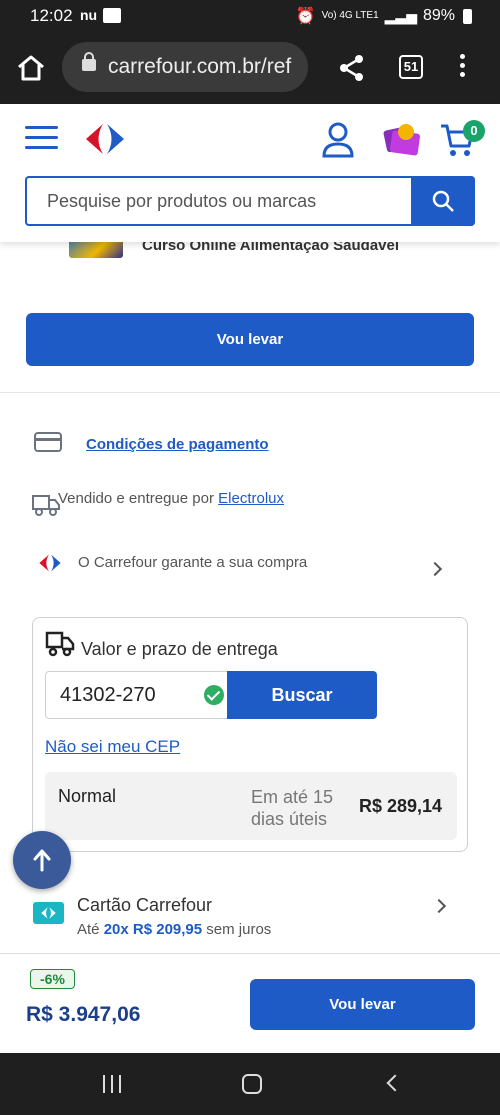 This screenshot has width=500, height=1115. Describe the element at coordinates (112, 15) in the screenshot. I see `app-notification-icon` at that location.